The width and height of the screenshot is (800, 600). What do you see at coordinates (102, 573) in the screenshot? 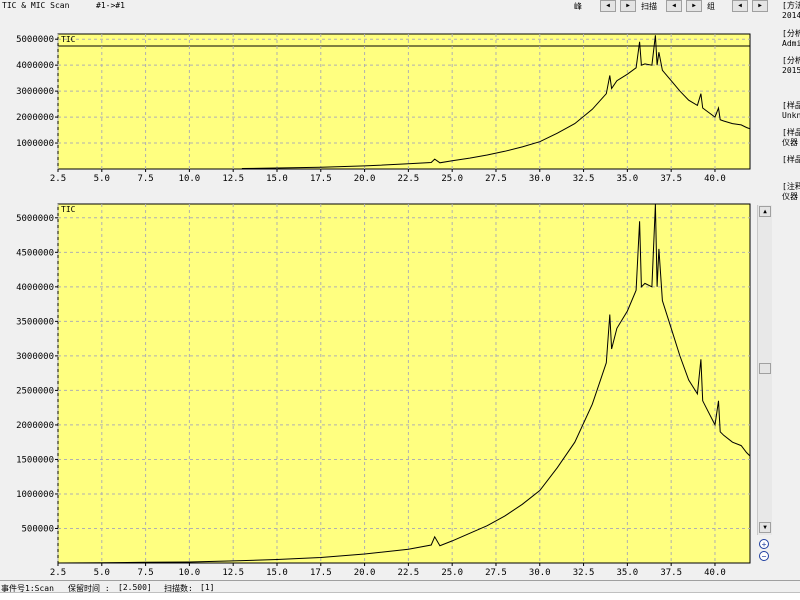
I see `x-tick-label: 5.0` at bounding box center [102, 573].